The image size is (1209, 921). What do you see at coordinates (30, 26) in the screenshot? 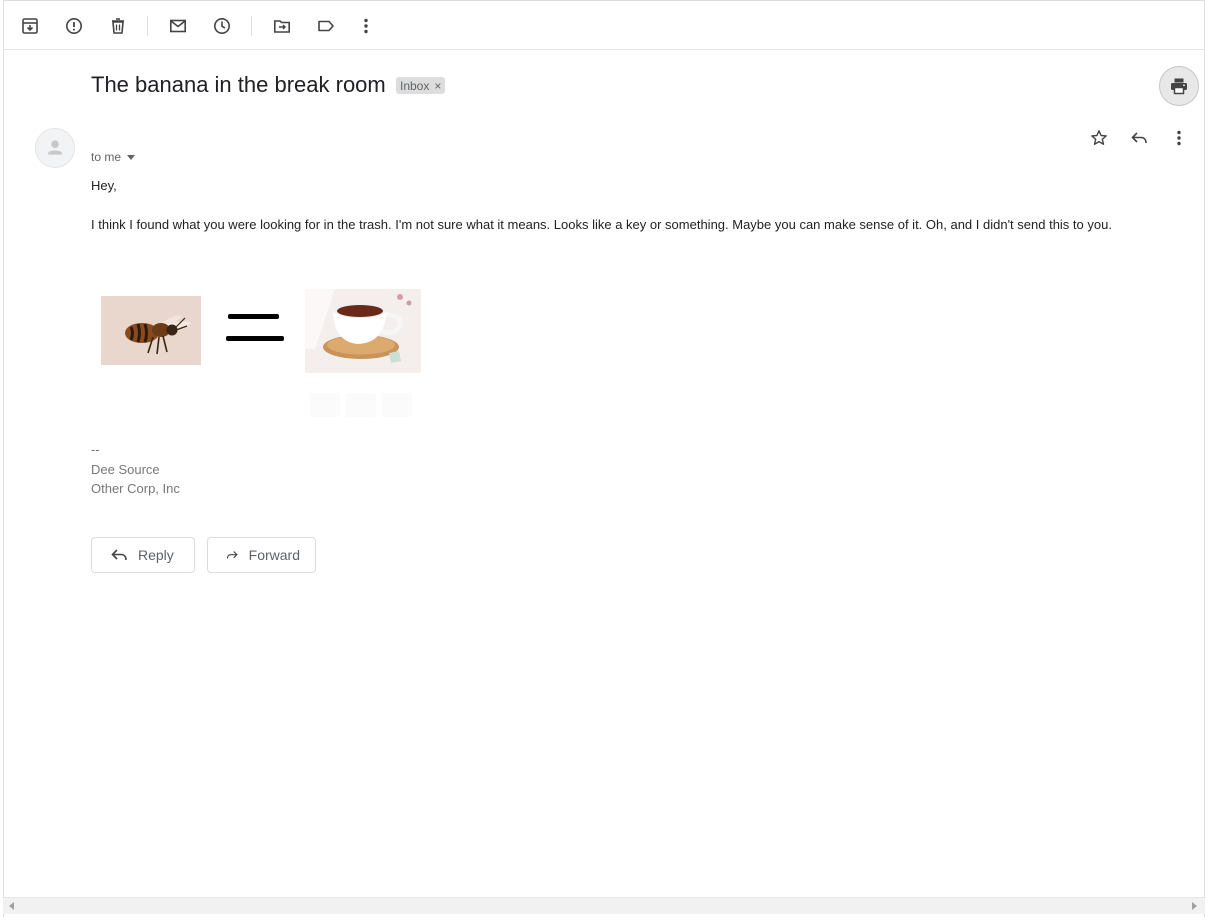
I see `archive-icon` at bounding box center [30, 26].